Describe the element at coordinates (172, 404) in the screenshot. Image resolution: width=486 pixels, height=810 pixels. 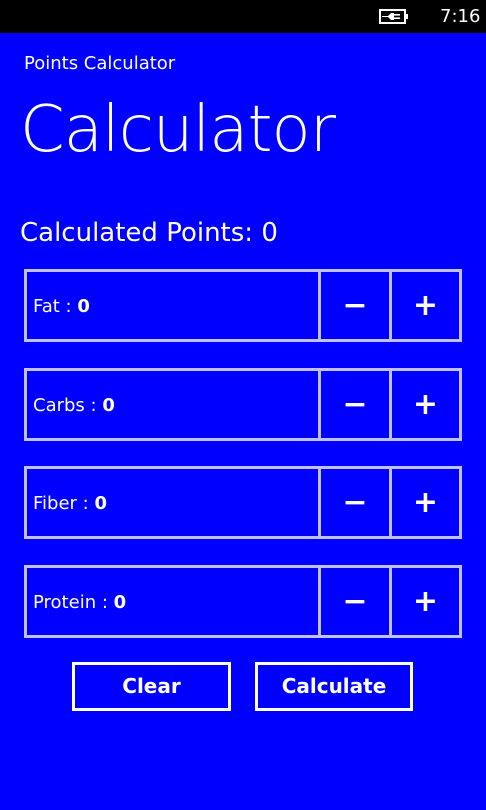
I see `carbs-value-display: Carbs : 0` at that location.